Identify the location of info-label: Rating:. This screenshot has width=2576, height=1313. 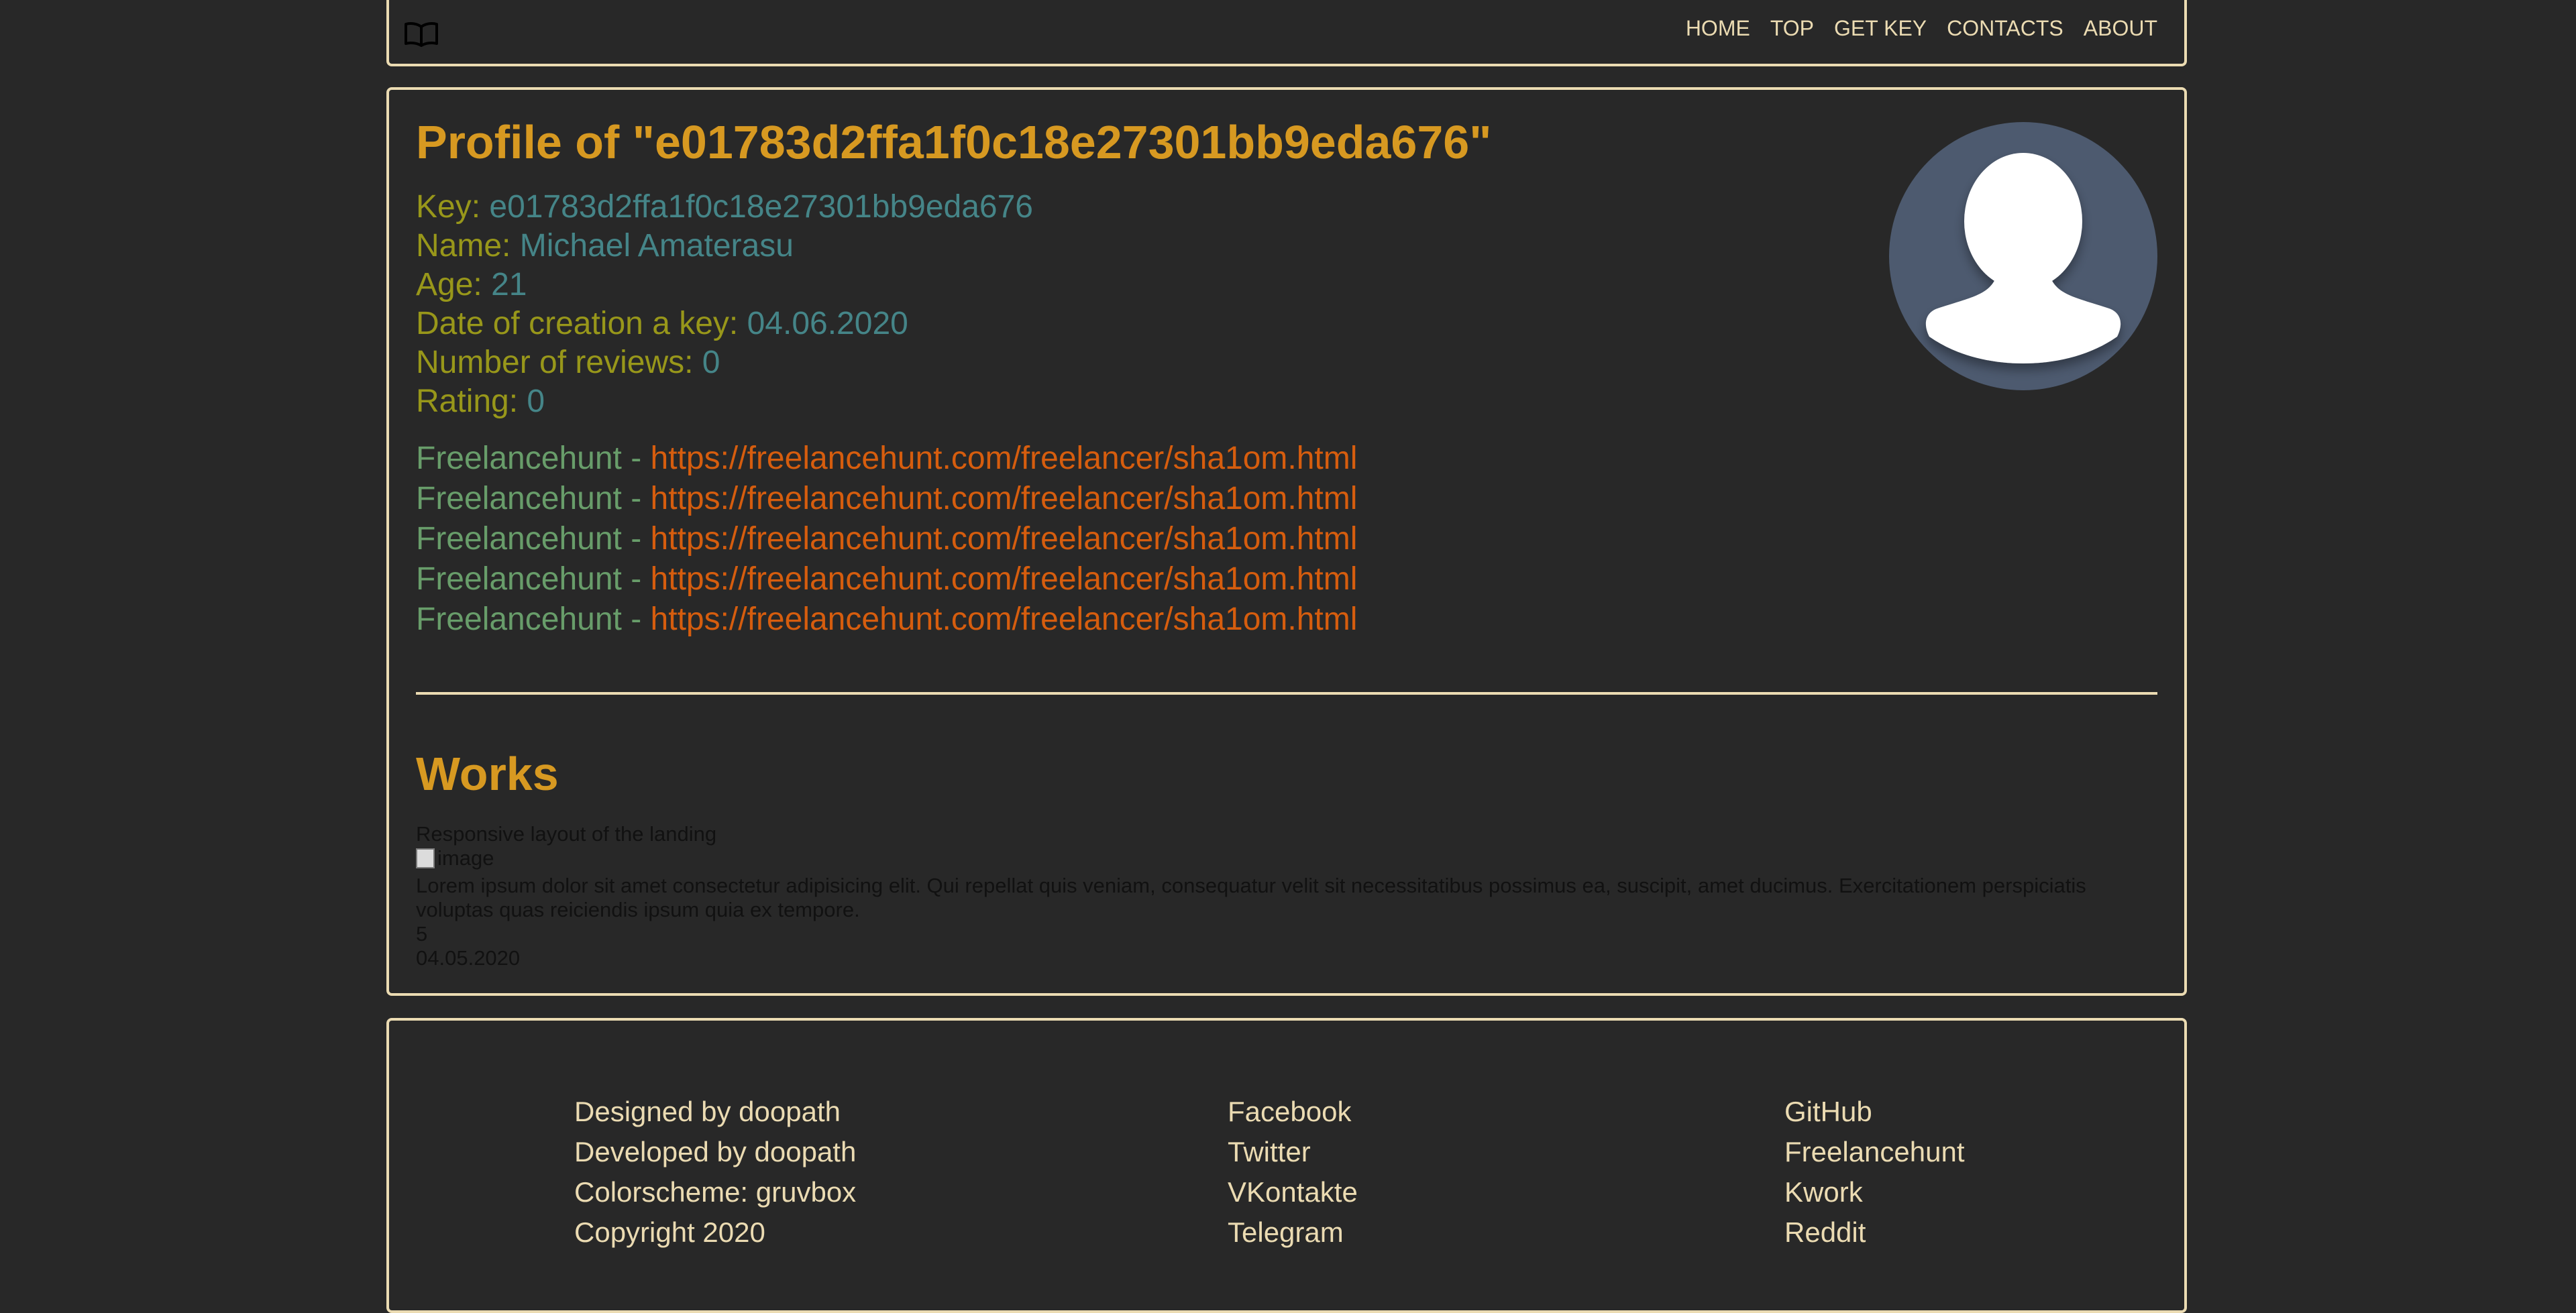
(471, 401).